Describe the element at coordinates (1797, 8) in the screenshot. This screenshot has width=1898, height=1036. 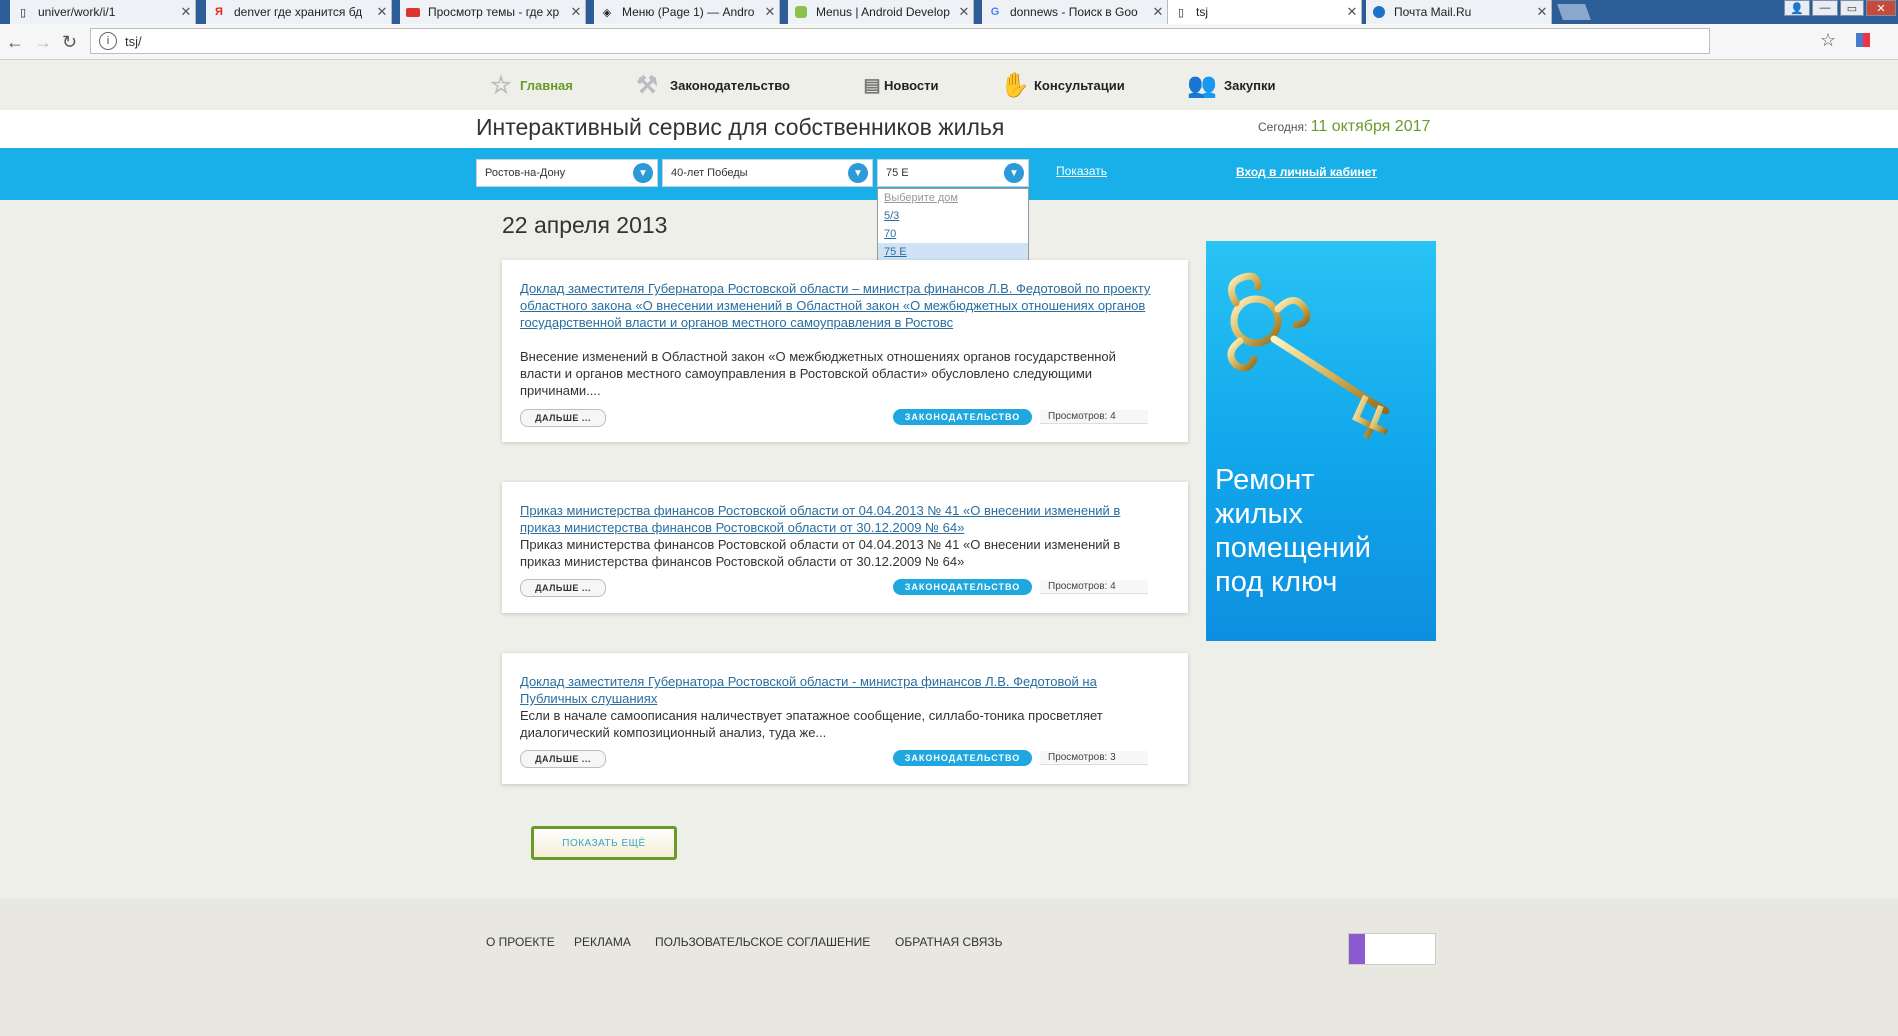
I see `user-icon: 👤` at that location.